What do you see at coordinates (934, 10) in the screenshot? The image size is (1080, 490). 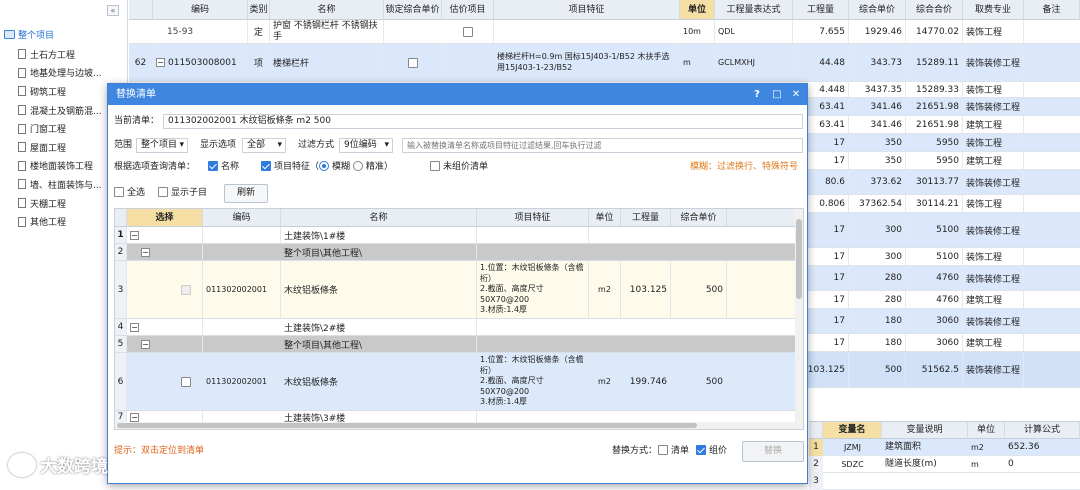 I see `col-header-total: 综合合价` at bounding box center [934, 10].